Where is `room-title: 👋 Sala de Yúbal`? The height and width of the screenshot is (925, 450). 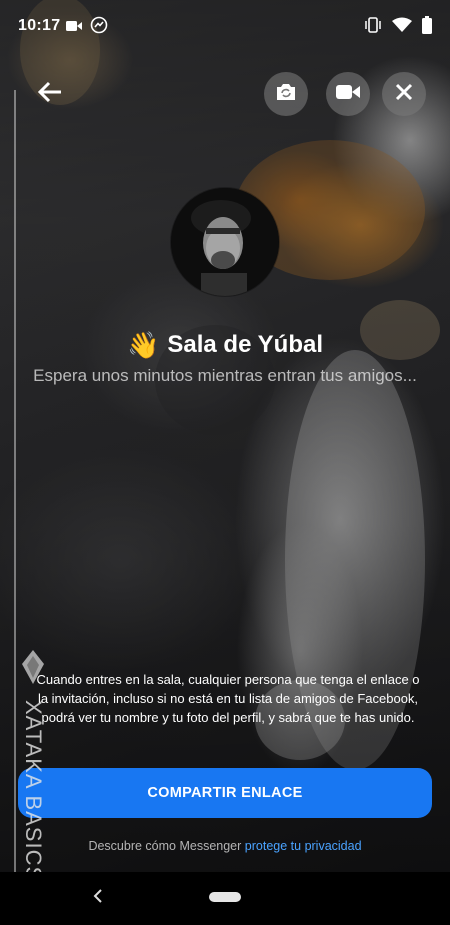
room-title: 👋 Sala de Yúbal is located at coordinates (225, 345).